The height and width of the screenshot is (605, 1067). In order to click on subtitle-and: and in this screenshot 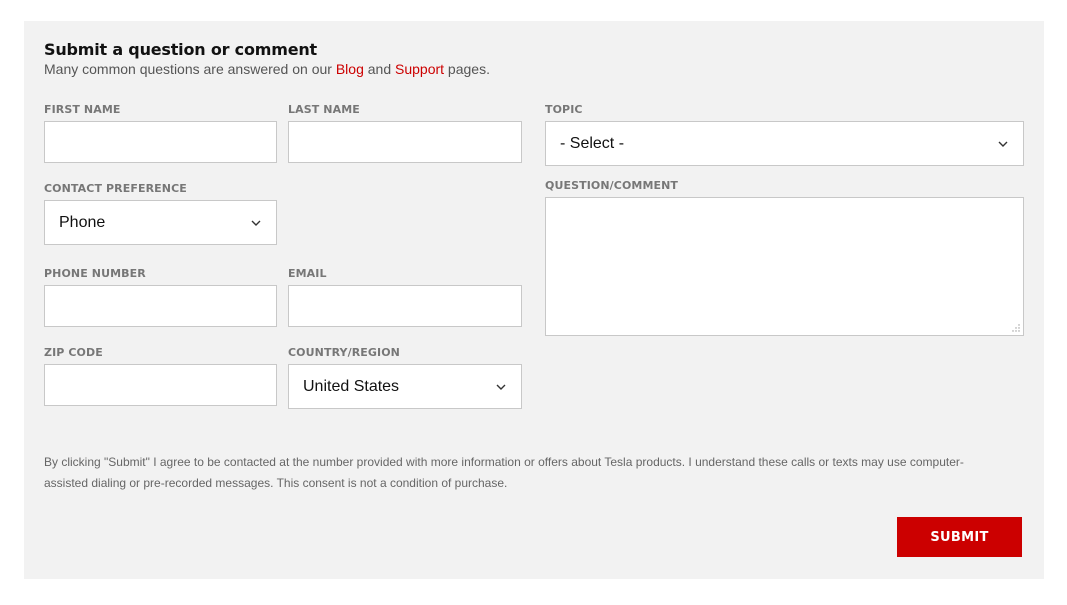, I will do `click(379, 69)`.